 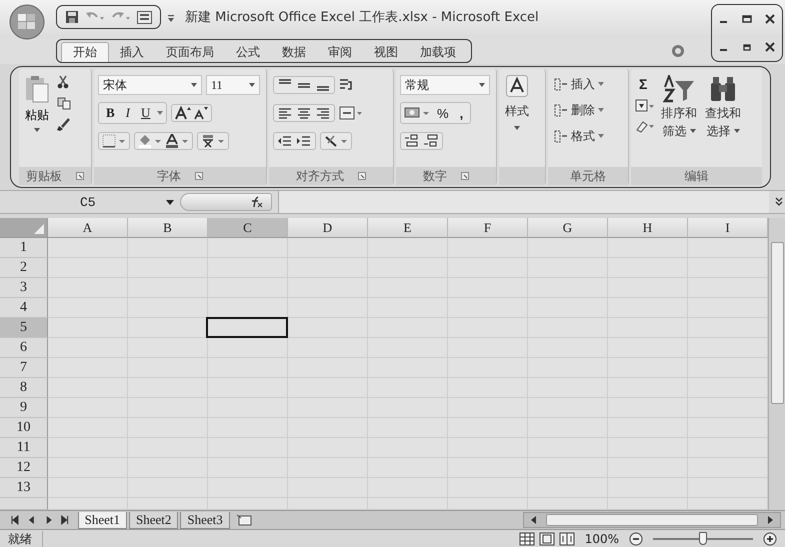 I want to click on row-header: 9, so click(x=24, y=408).